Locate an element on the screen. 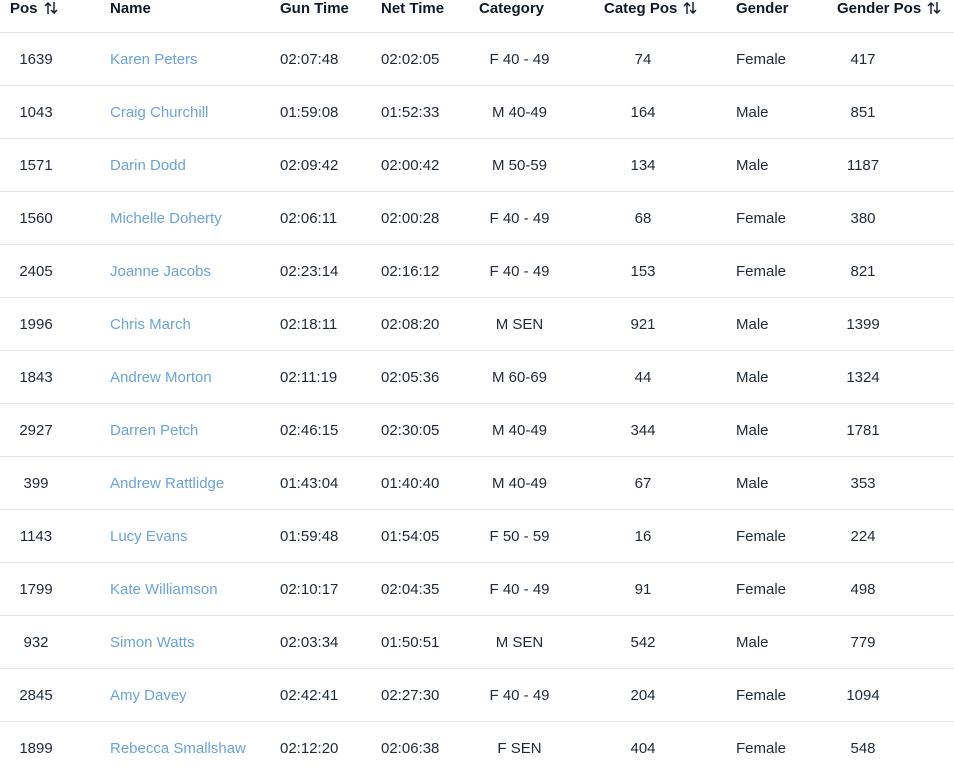 Image resolution: width=954 pixels, height=774 pixels. net-time-cell: 02:08:20 is located at coordinates (429, 324).